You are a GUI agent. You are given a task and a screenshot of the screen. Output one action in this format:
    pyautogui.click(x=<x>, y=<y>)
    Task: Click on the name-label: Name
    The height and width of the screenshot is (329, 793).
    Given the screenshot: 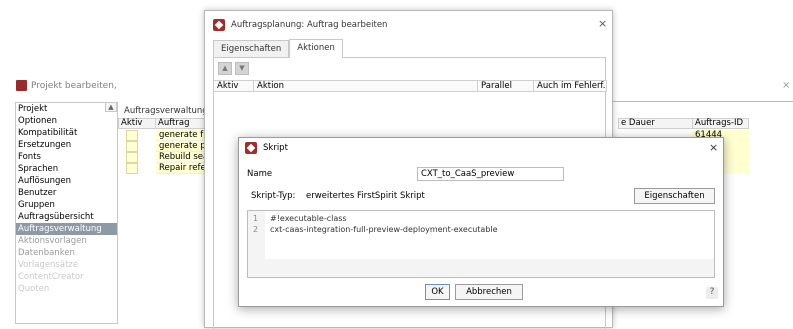 What is the action you would take?
    pyautogui.click(x=260, y=174)
    